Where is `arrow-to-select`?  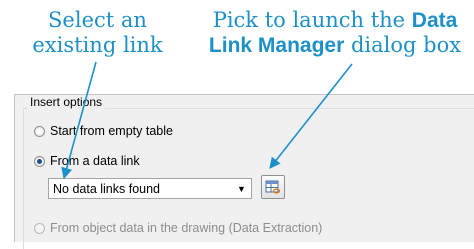 arrow-to-select is located at coordinates (79, 120).